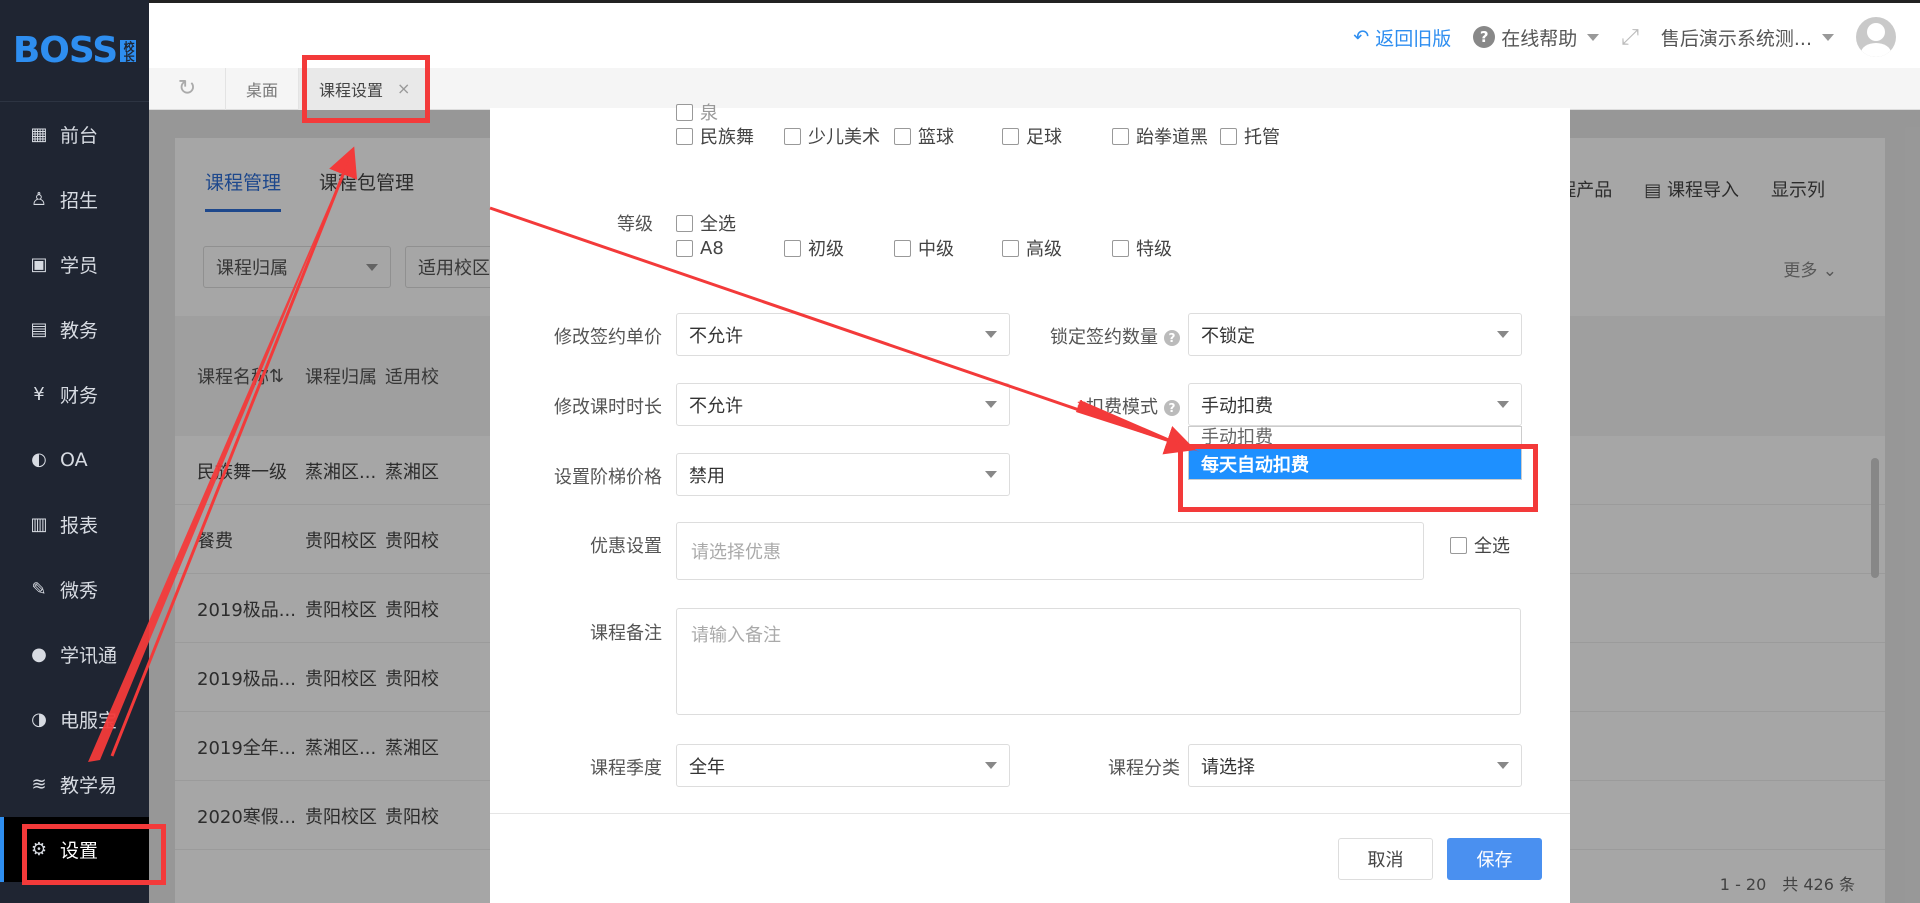  What do you see at coordinates (1144, 768) in the screenshot?
I see `category-label: 课程分类` at bounding box center [1144, 768].